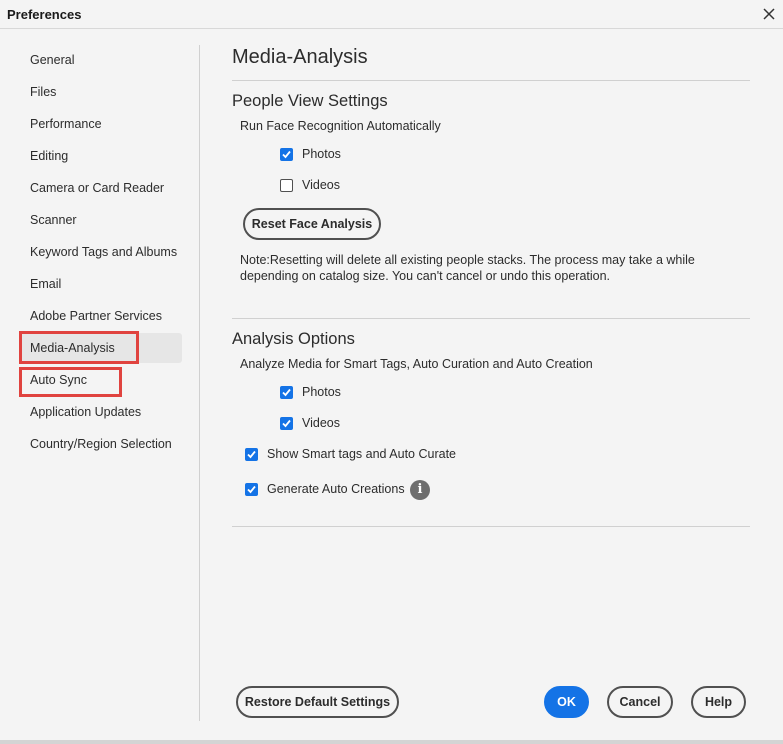 This screenshot has height=744, width=783. I want to click on title-bar: Preferences, so click(391, 14).